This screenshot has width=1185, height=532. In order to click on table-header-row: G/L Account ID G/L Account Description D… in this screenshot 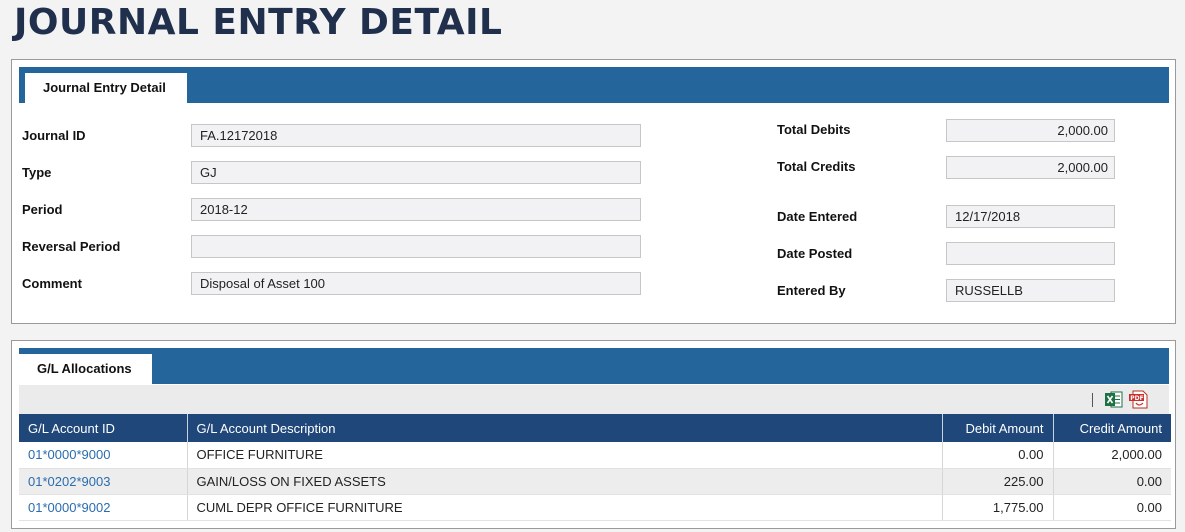, I will do `click(595, 428)`.